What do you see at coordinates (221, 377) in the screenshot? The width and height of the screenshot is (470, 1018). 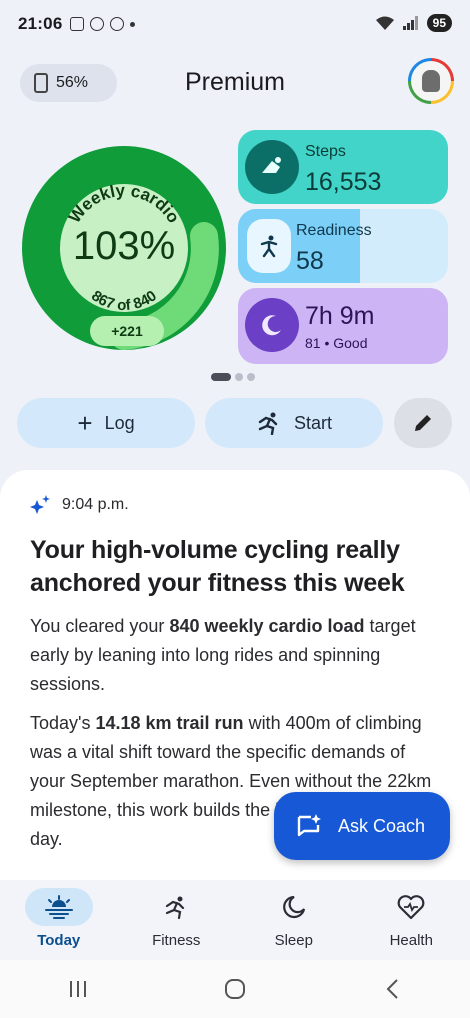 I see `pager-dot-active` at bounding box center [221, 377].